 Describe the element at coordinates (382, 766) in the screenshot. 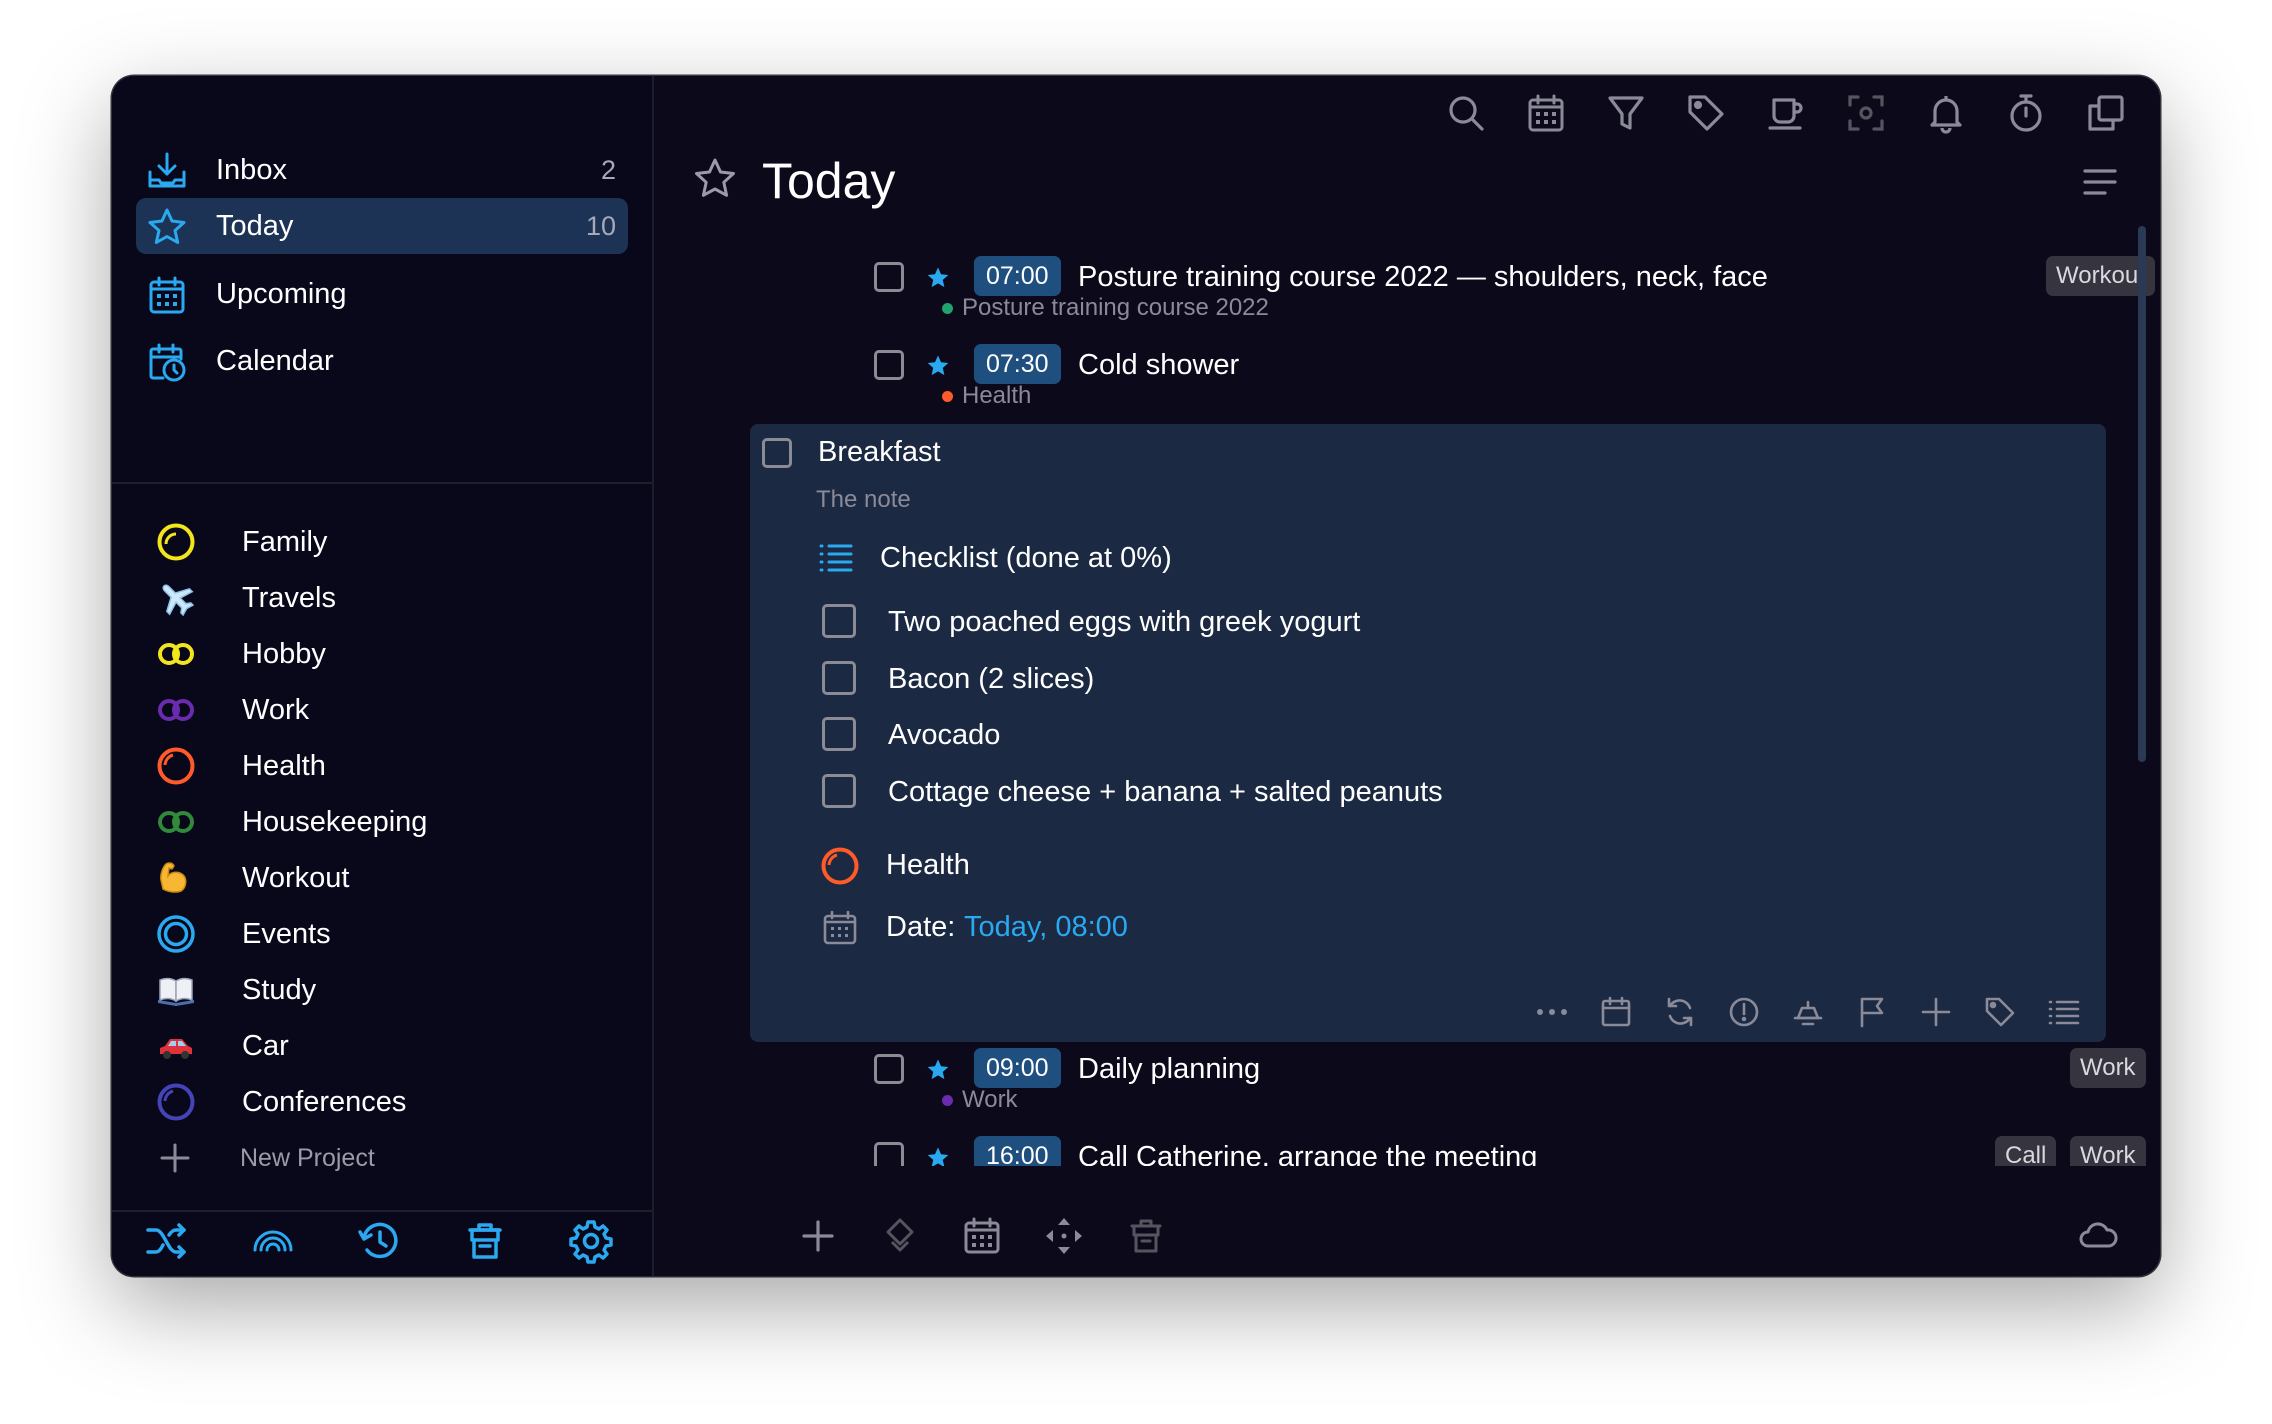

I see `sidebar-item-health: Health` at that location.